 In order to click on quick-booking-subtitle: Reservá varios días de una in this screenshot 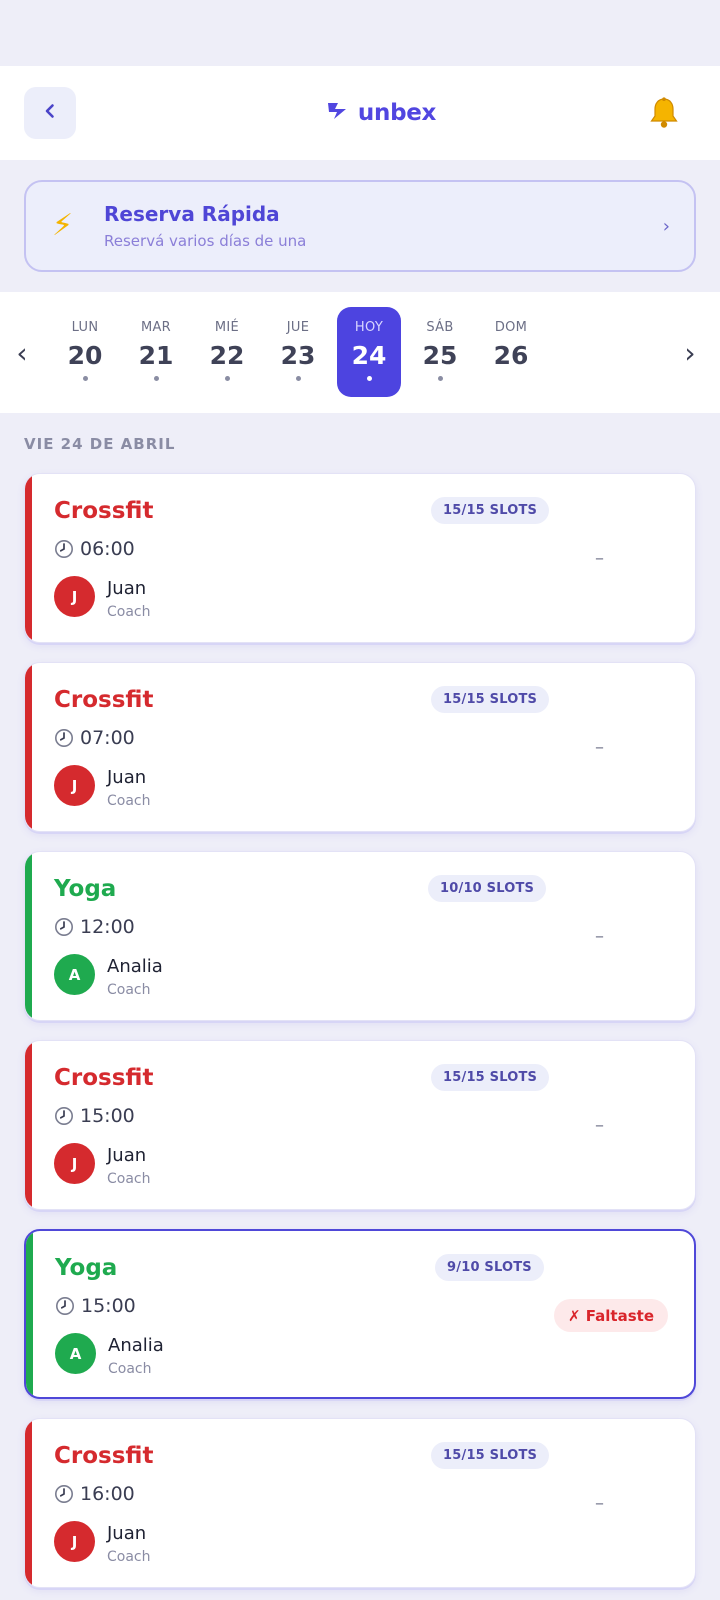, I will do `click(205, 241)`.